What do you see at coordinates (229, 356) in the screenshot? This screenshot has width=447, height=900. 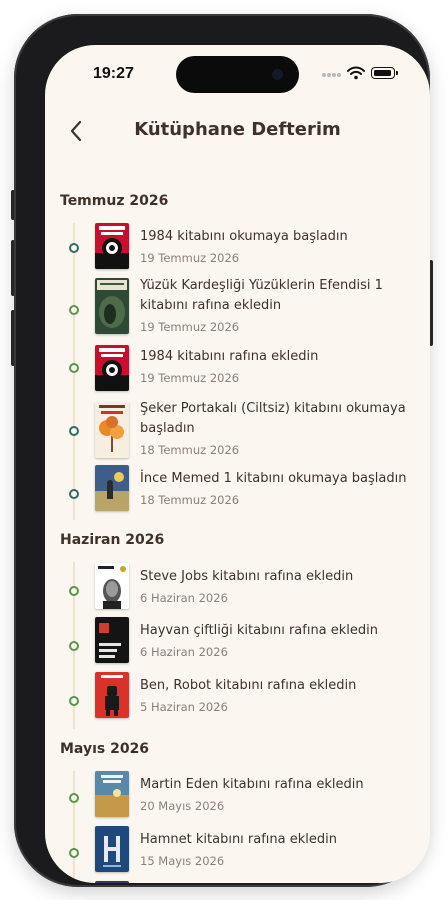 I see `activity-text: 1984 kitabını rafına ekledin` at bounding box center [229, 356].